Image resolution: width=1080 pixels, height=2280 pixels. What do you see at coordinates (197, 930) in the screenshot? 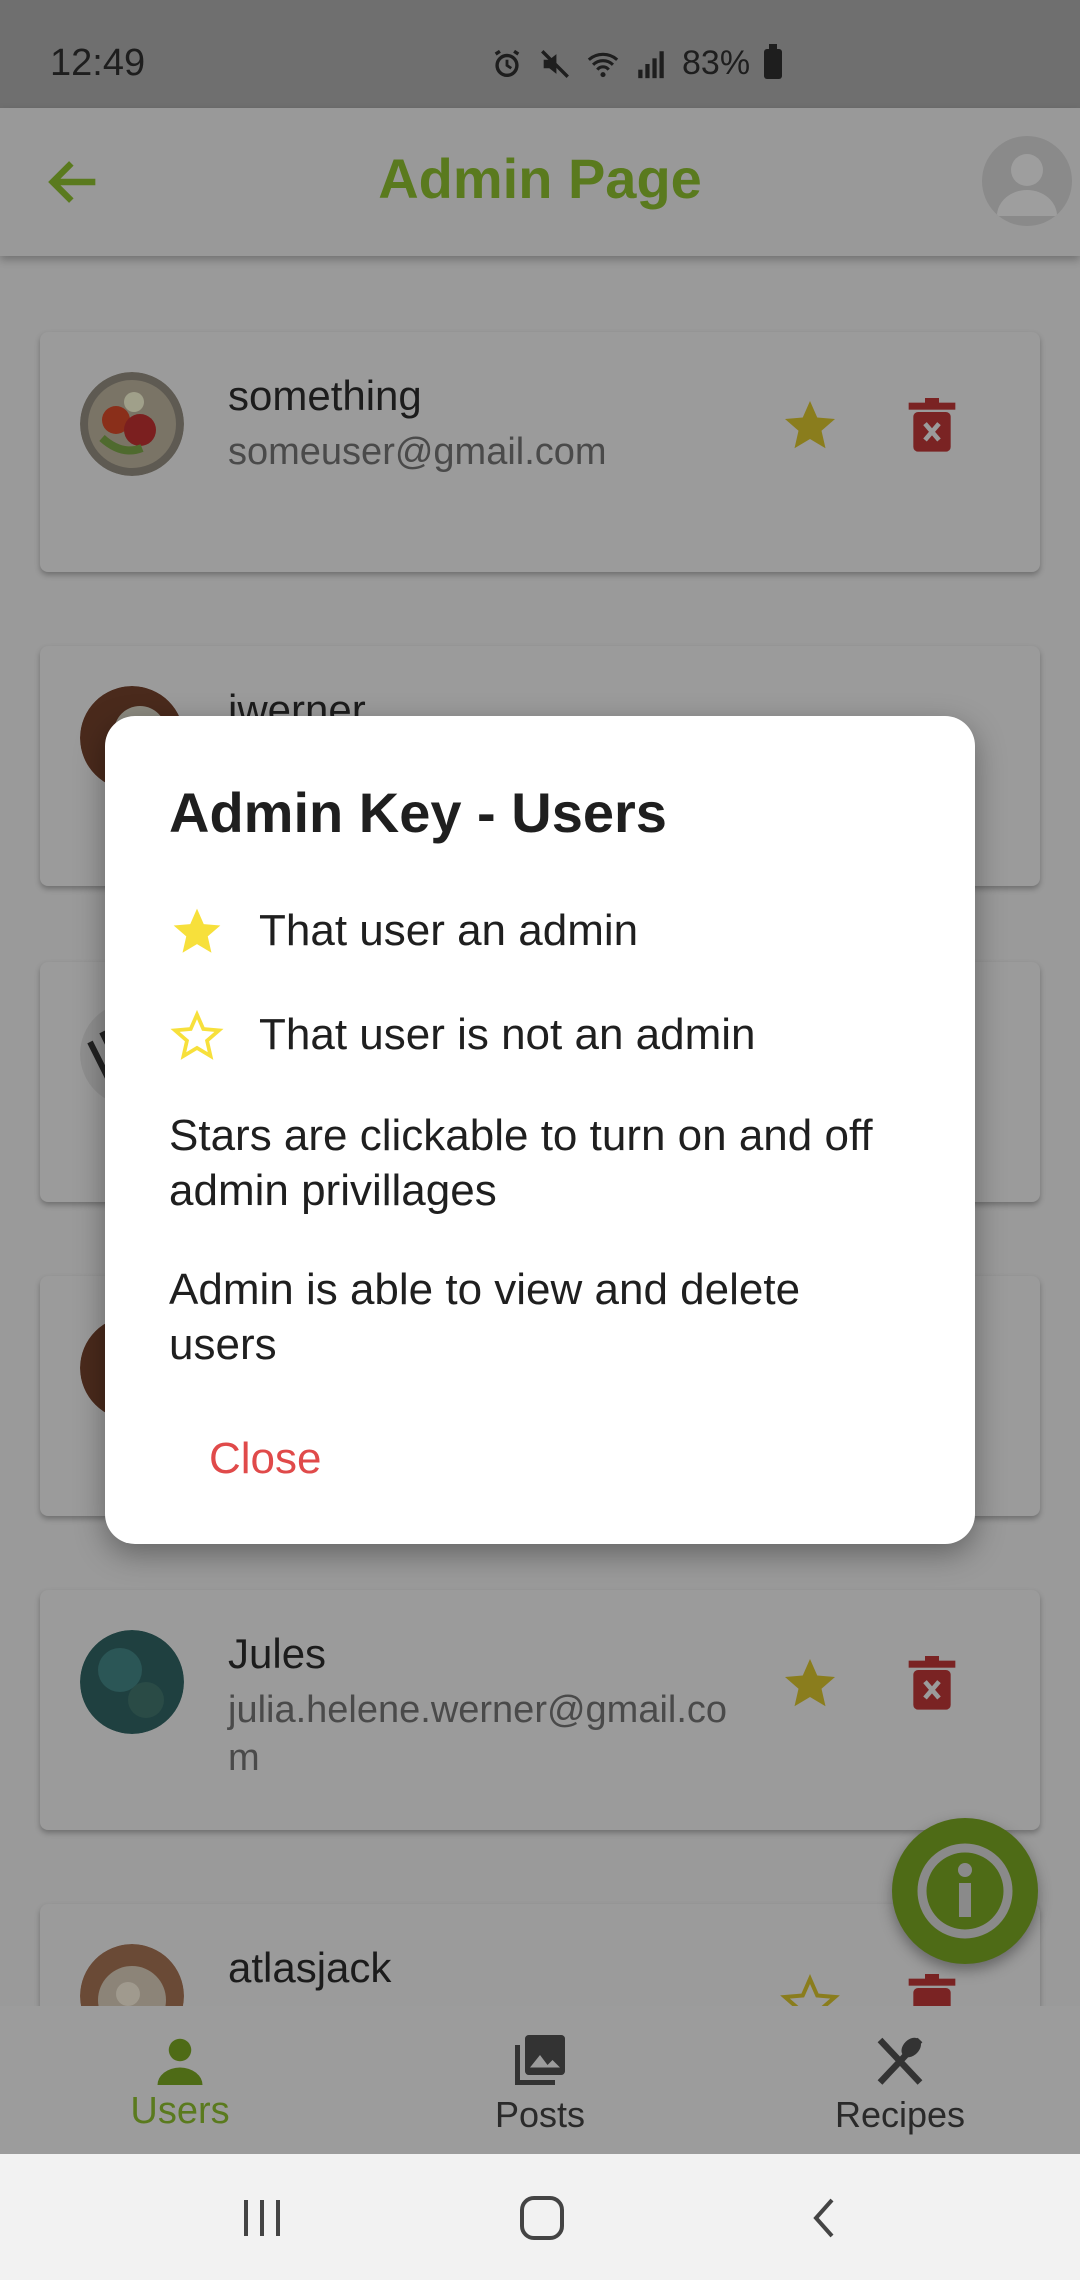
I see `filled-star-icon` at bounding box center [197, 930].